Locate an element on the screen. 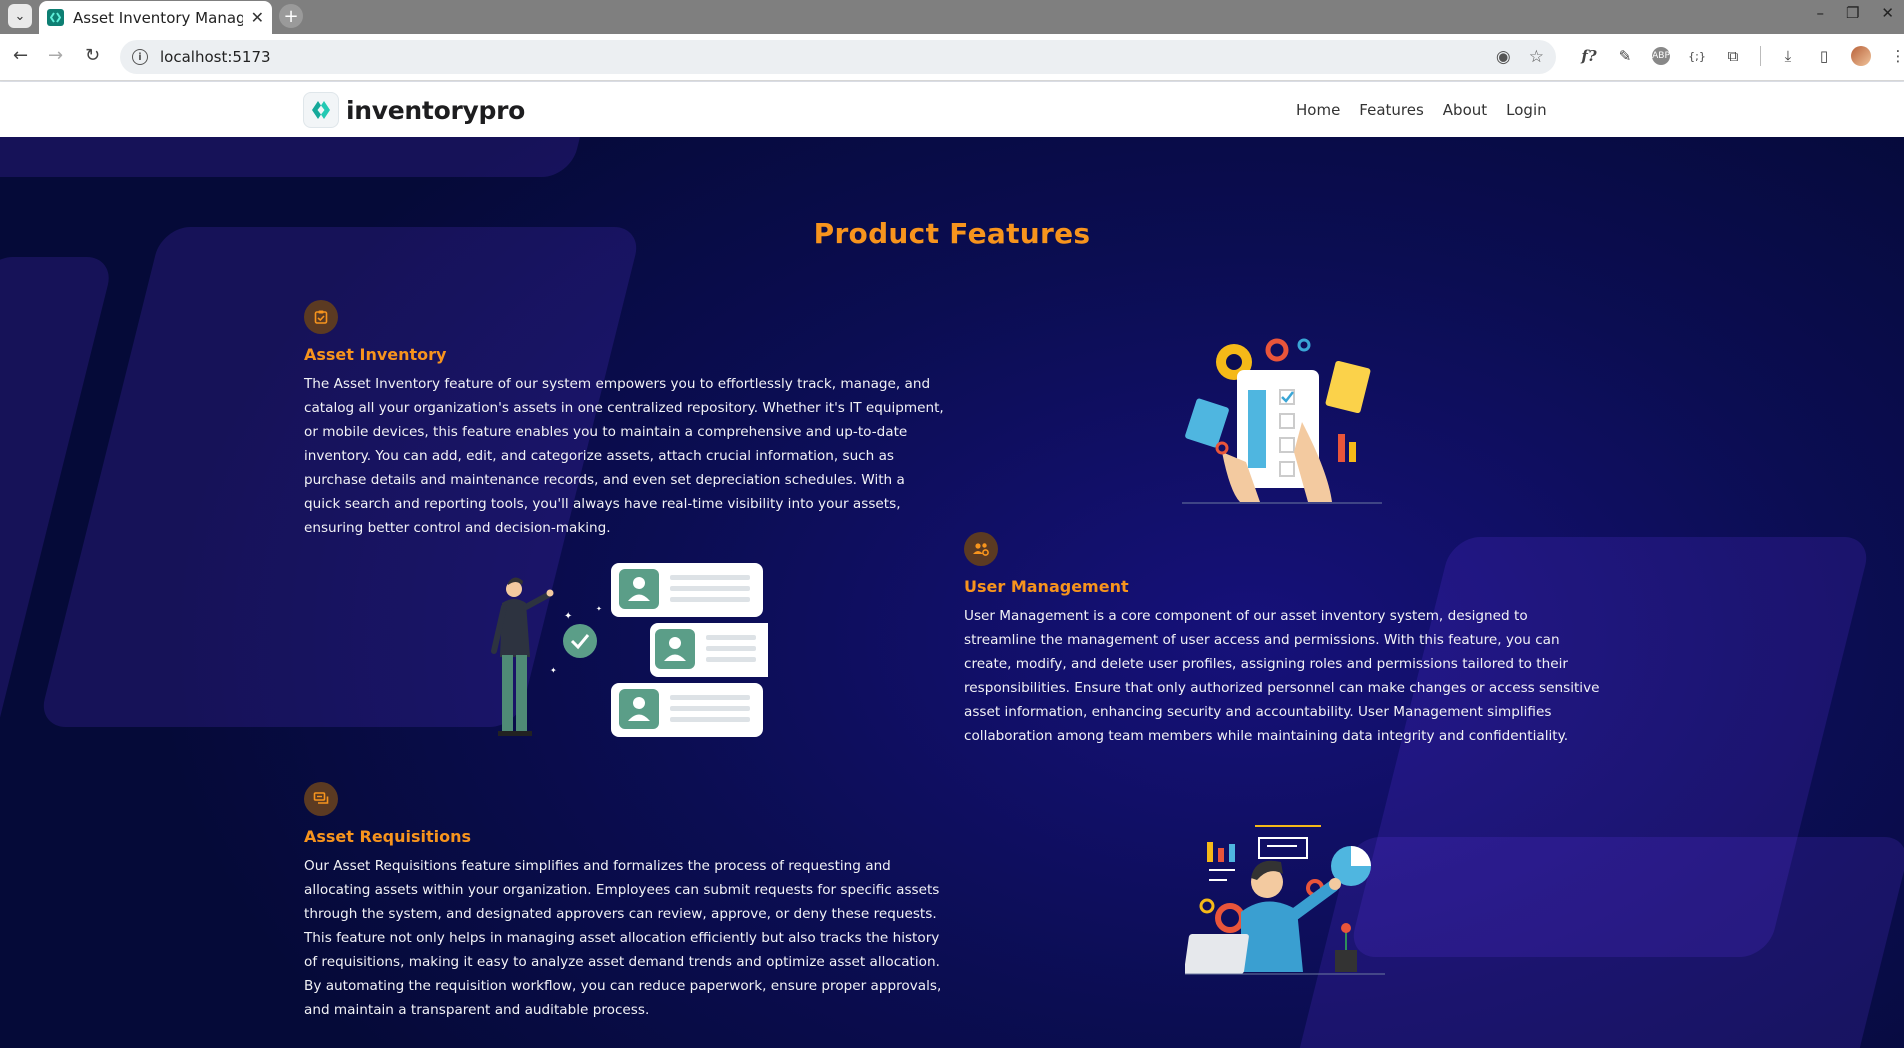 This screenshot has height=1048, width=1904. nav-link-login: Login is located at coordinates (1526, 110).